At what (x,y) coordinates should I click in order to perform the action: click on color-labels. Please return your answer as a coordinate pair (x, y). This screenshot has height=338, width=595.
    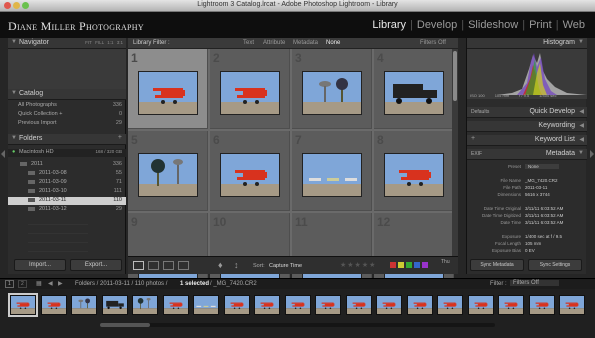
    Looking at the image, I should click on (409, 265).